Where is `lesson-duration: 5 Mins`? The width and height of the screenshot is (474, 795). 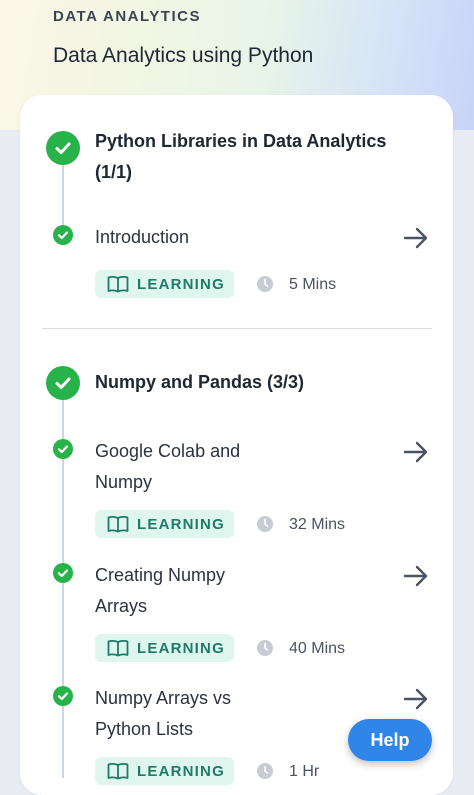
lesson-duration: 5 Mins is located at coordinates (313, 284).